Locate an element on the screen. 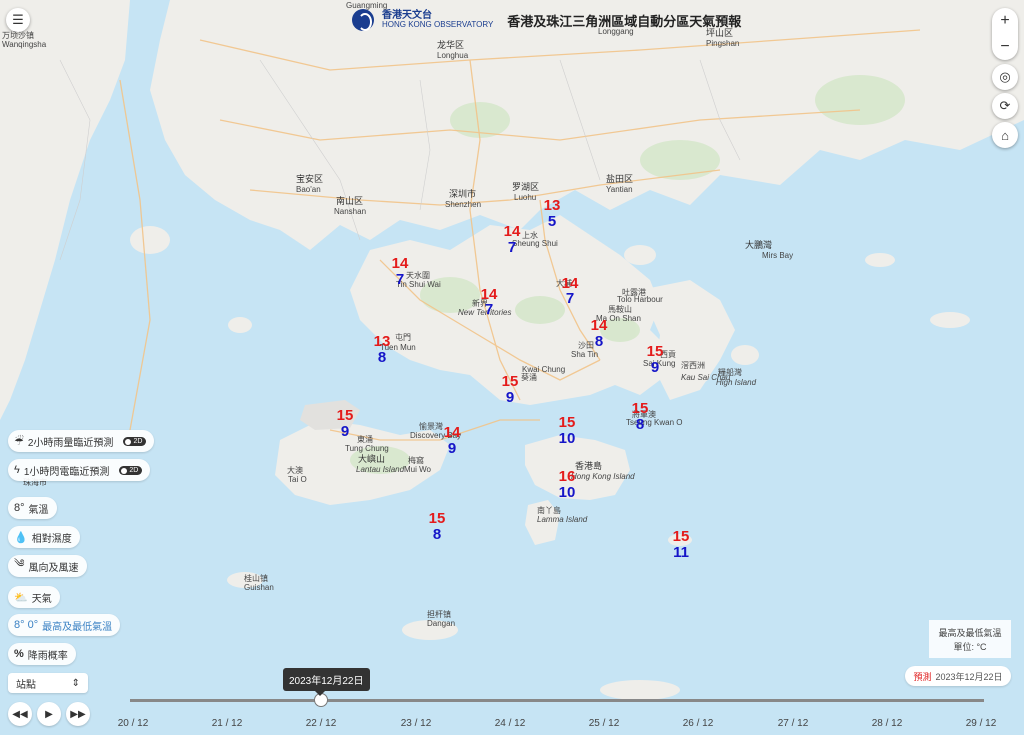 The image size is (1024, 735). svg-text: 深圳市 is located at coordinates (462, 193).